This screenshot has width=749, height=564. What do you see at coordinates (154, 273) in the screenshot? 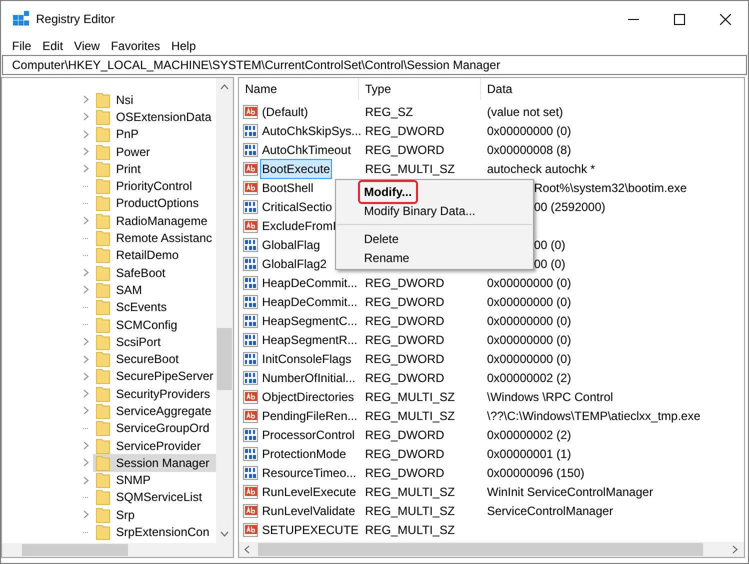
I see `tree-item: SafeBoot` at bounding box center [154, 273].